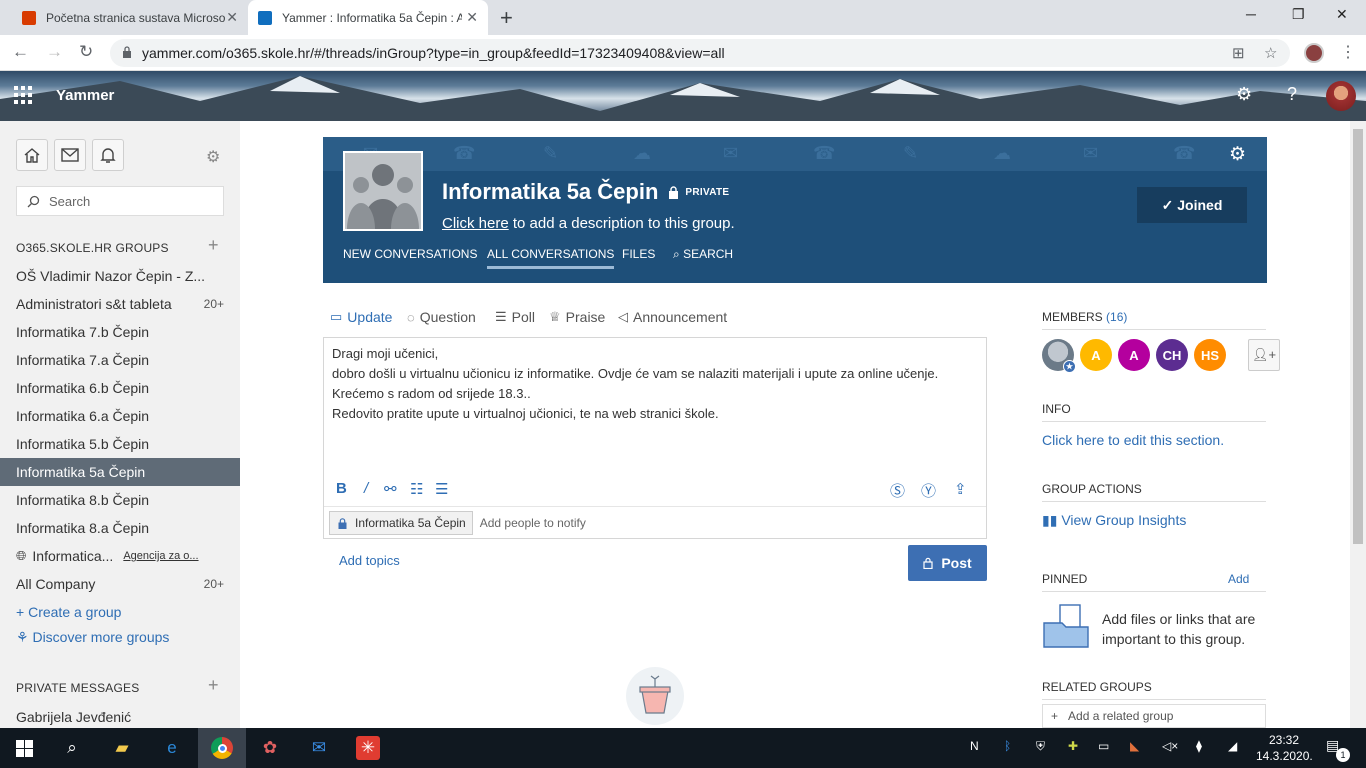  What do you see at coordinates (1103, 746) in the screenshot?
I see `battery-icon: ▭` at bounding box center [1103, 746].